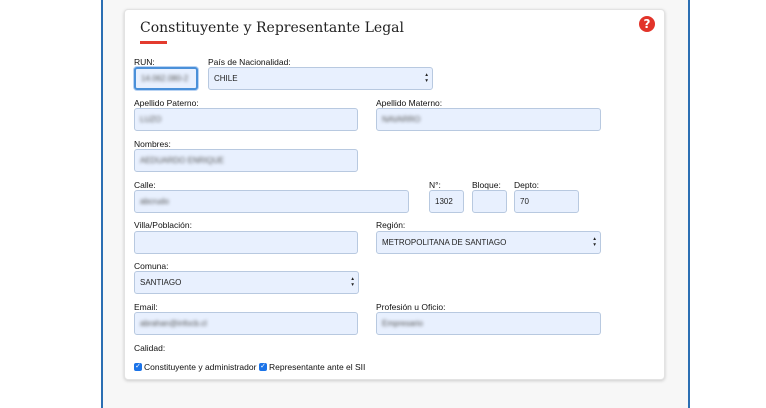 The height and width of the screenshot is (408, 766). What do you see at coordinates (317, 367) in the screenshot?
I see `representante-option-label: Representante ante el SII` at bounding box center [317, 367].